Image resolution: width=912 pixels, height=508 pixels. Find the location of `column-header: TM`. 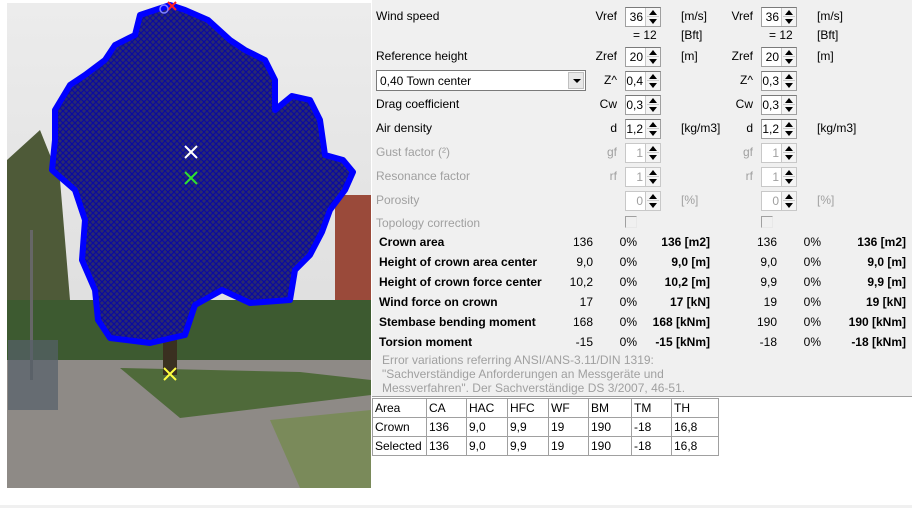

column-header: TM is located at coordinates (651, 408).